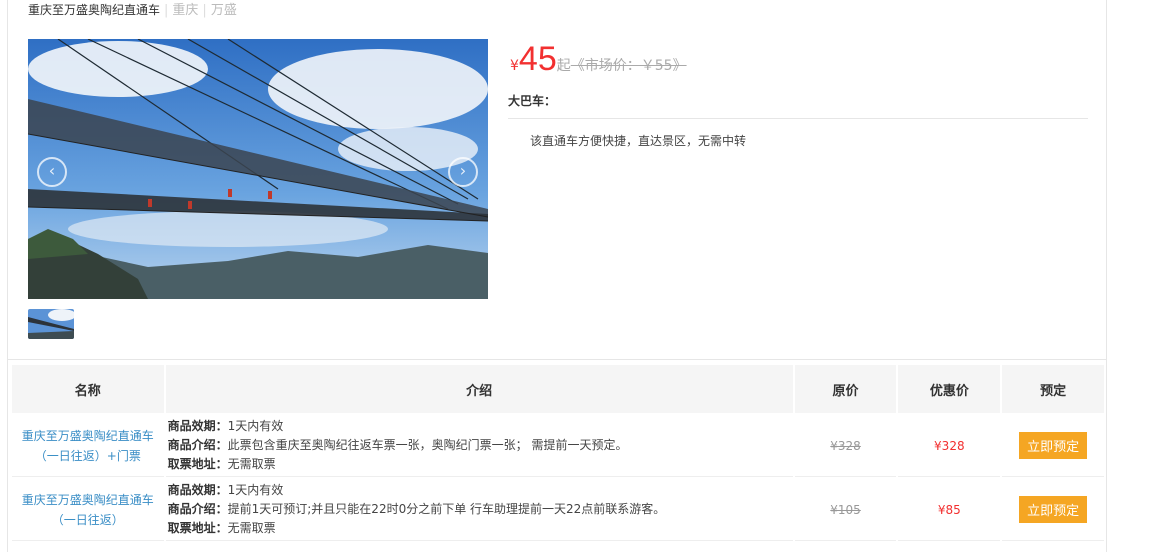  I want to click on table-header-row: 名称 介绍 原价 优惠价 预定, so click(558, 389).